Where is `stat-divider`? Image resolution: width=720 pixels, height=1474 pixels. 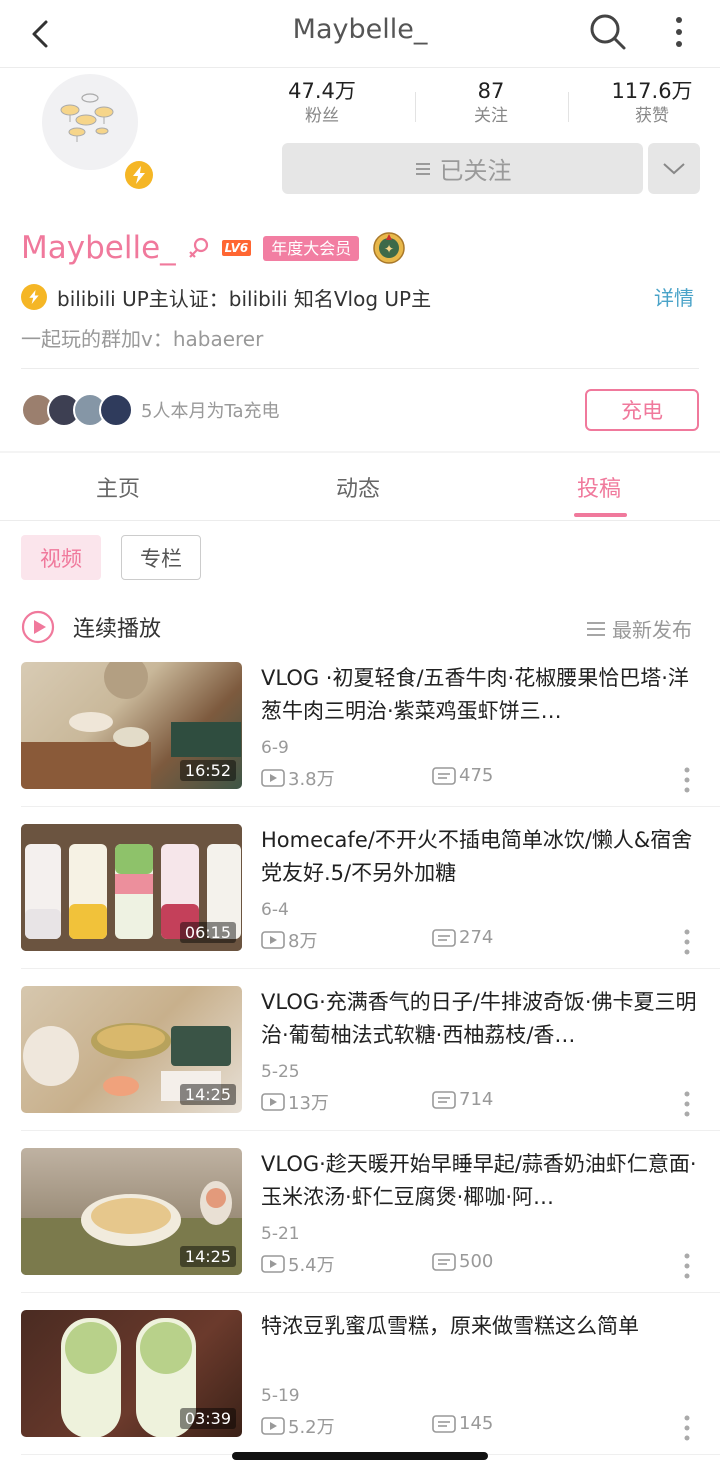
stat-divider is located at coordinates (415, 107).